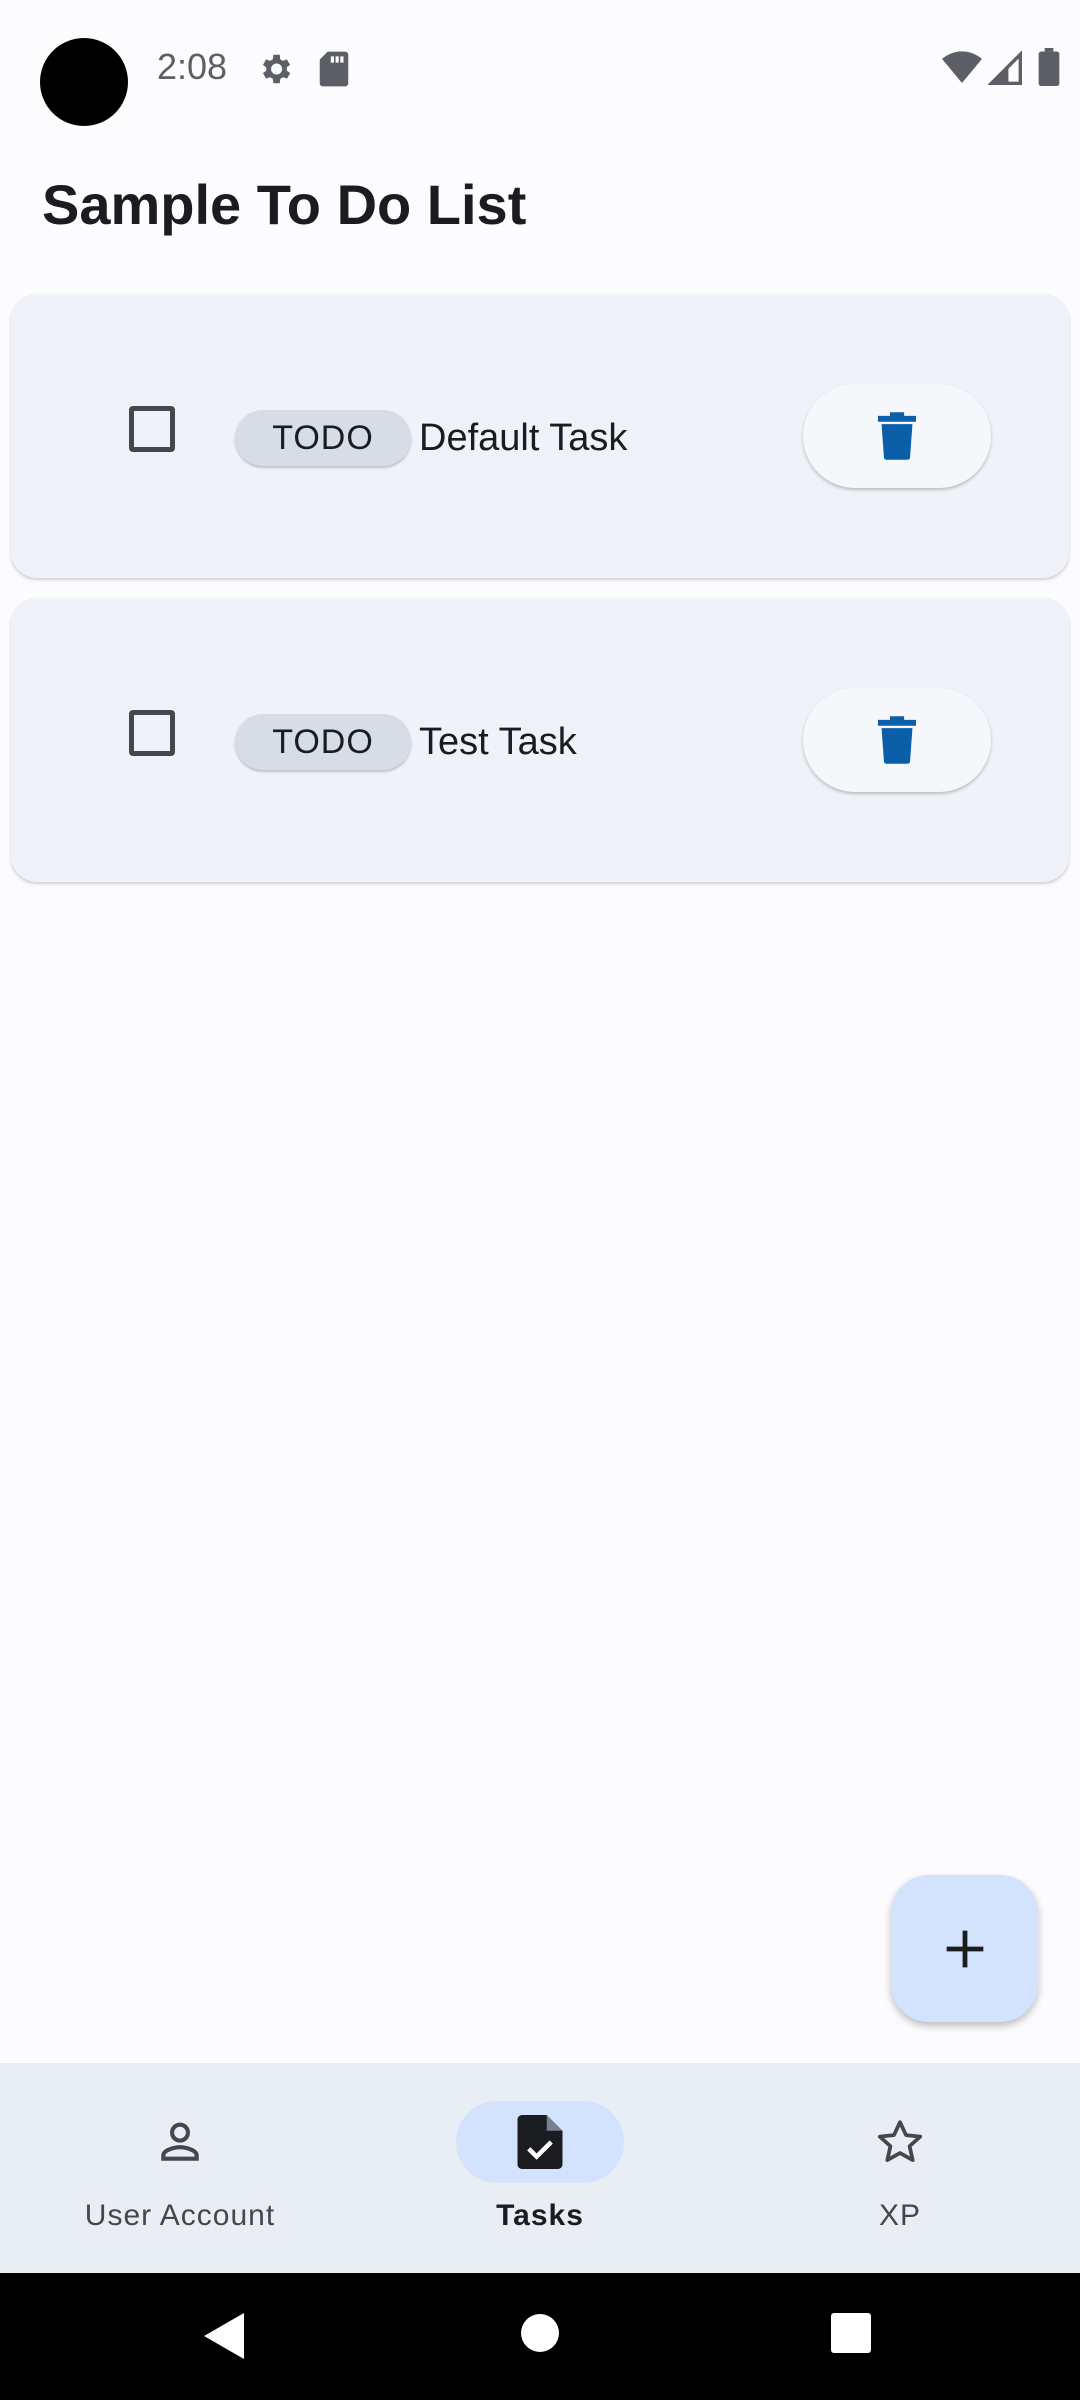 This screenshot has width=1080, height=2400. I want to click on task-title: Test Task, so click(498, 742).